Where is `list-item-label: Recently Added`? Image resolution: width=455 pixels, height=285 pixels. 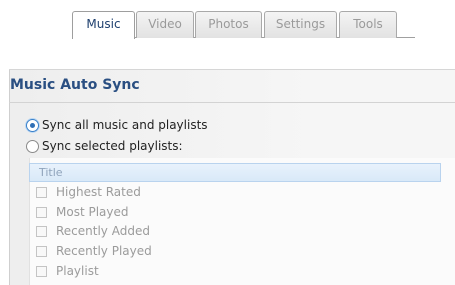
list-item-label: Recently Added is located at coordinates (103, 231).